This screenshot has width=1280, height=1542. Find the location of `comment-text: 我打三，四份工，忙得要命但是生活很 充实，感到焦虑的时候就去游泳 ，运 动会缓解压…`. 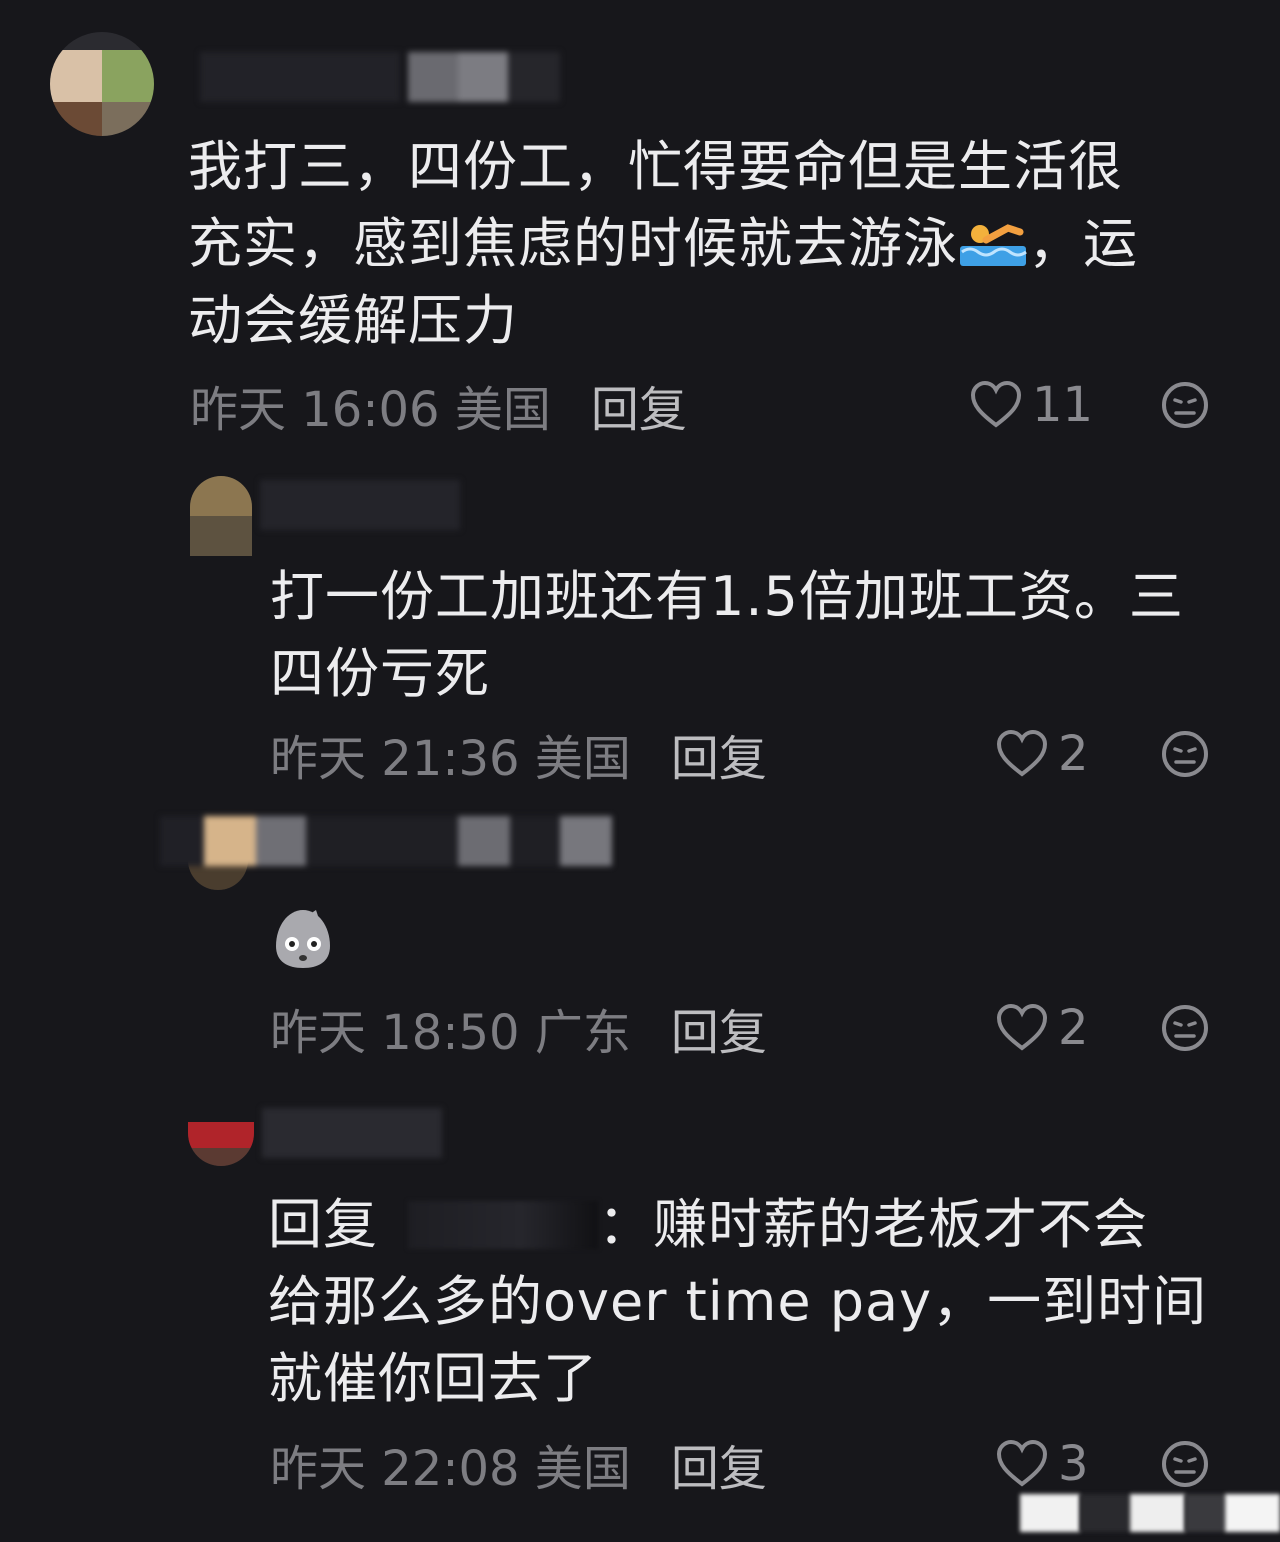

comment-text: 我打三，四份工，忙得要命但是生活很 充实，感到焦虑的时候就去游泳 ，运 动会缓解压… is located at coordinates (718, 243).